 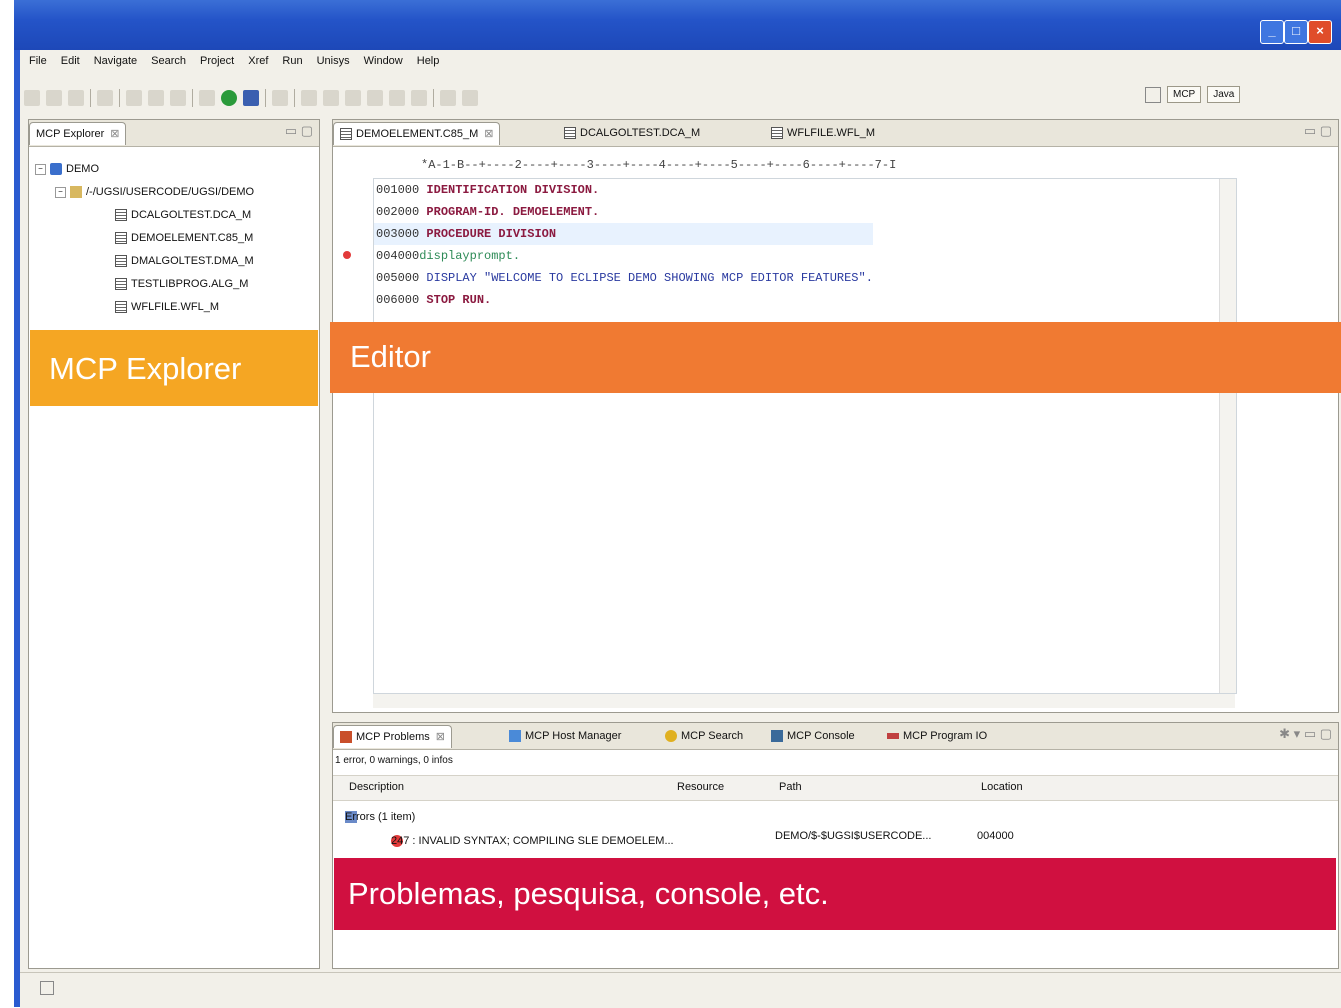 I want to click on view-menu-icon: ✱ ▾ ▭ ▢, so click(x=1305, y=734).